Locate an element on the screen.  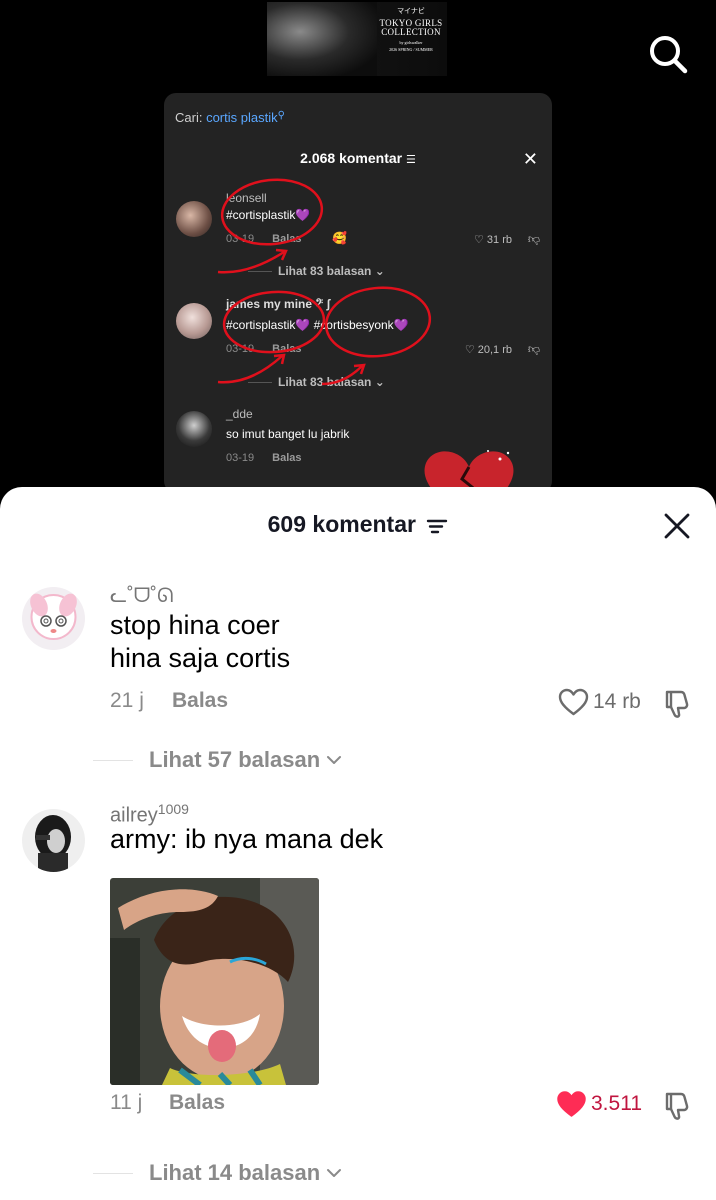
tgc-line3: by girlswalker is located at coordinates (411, 42).